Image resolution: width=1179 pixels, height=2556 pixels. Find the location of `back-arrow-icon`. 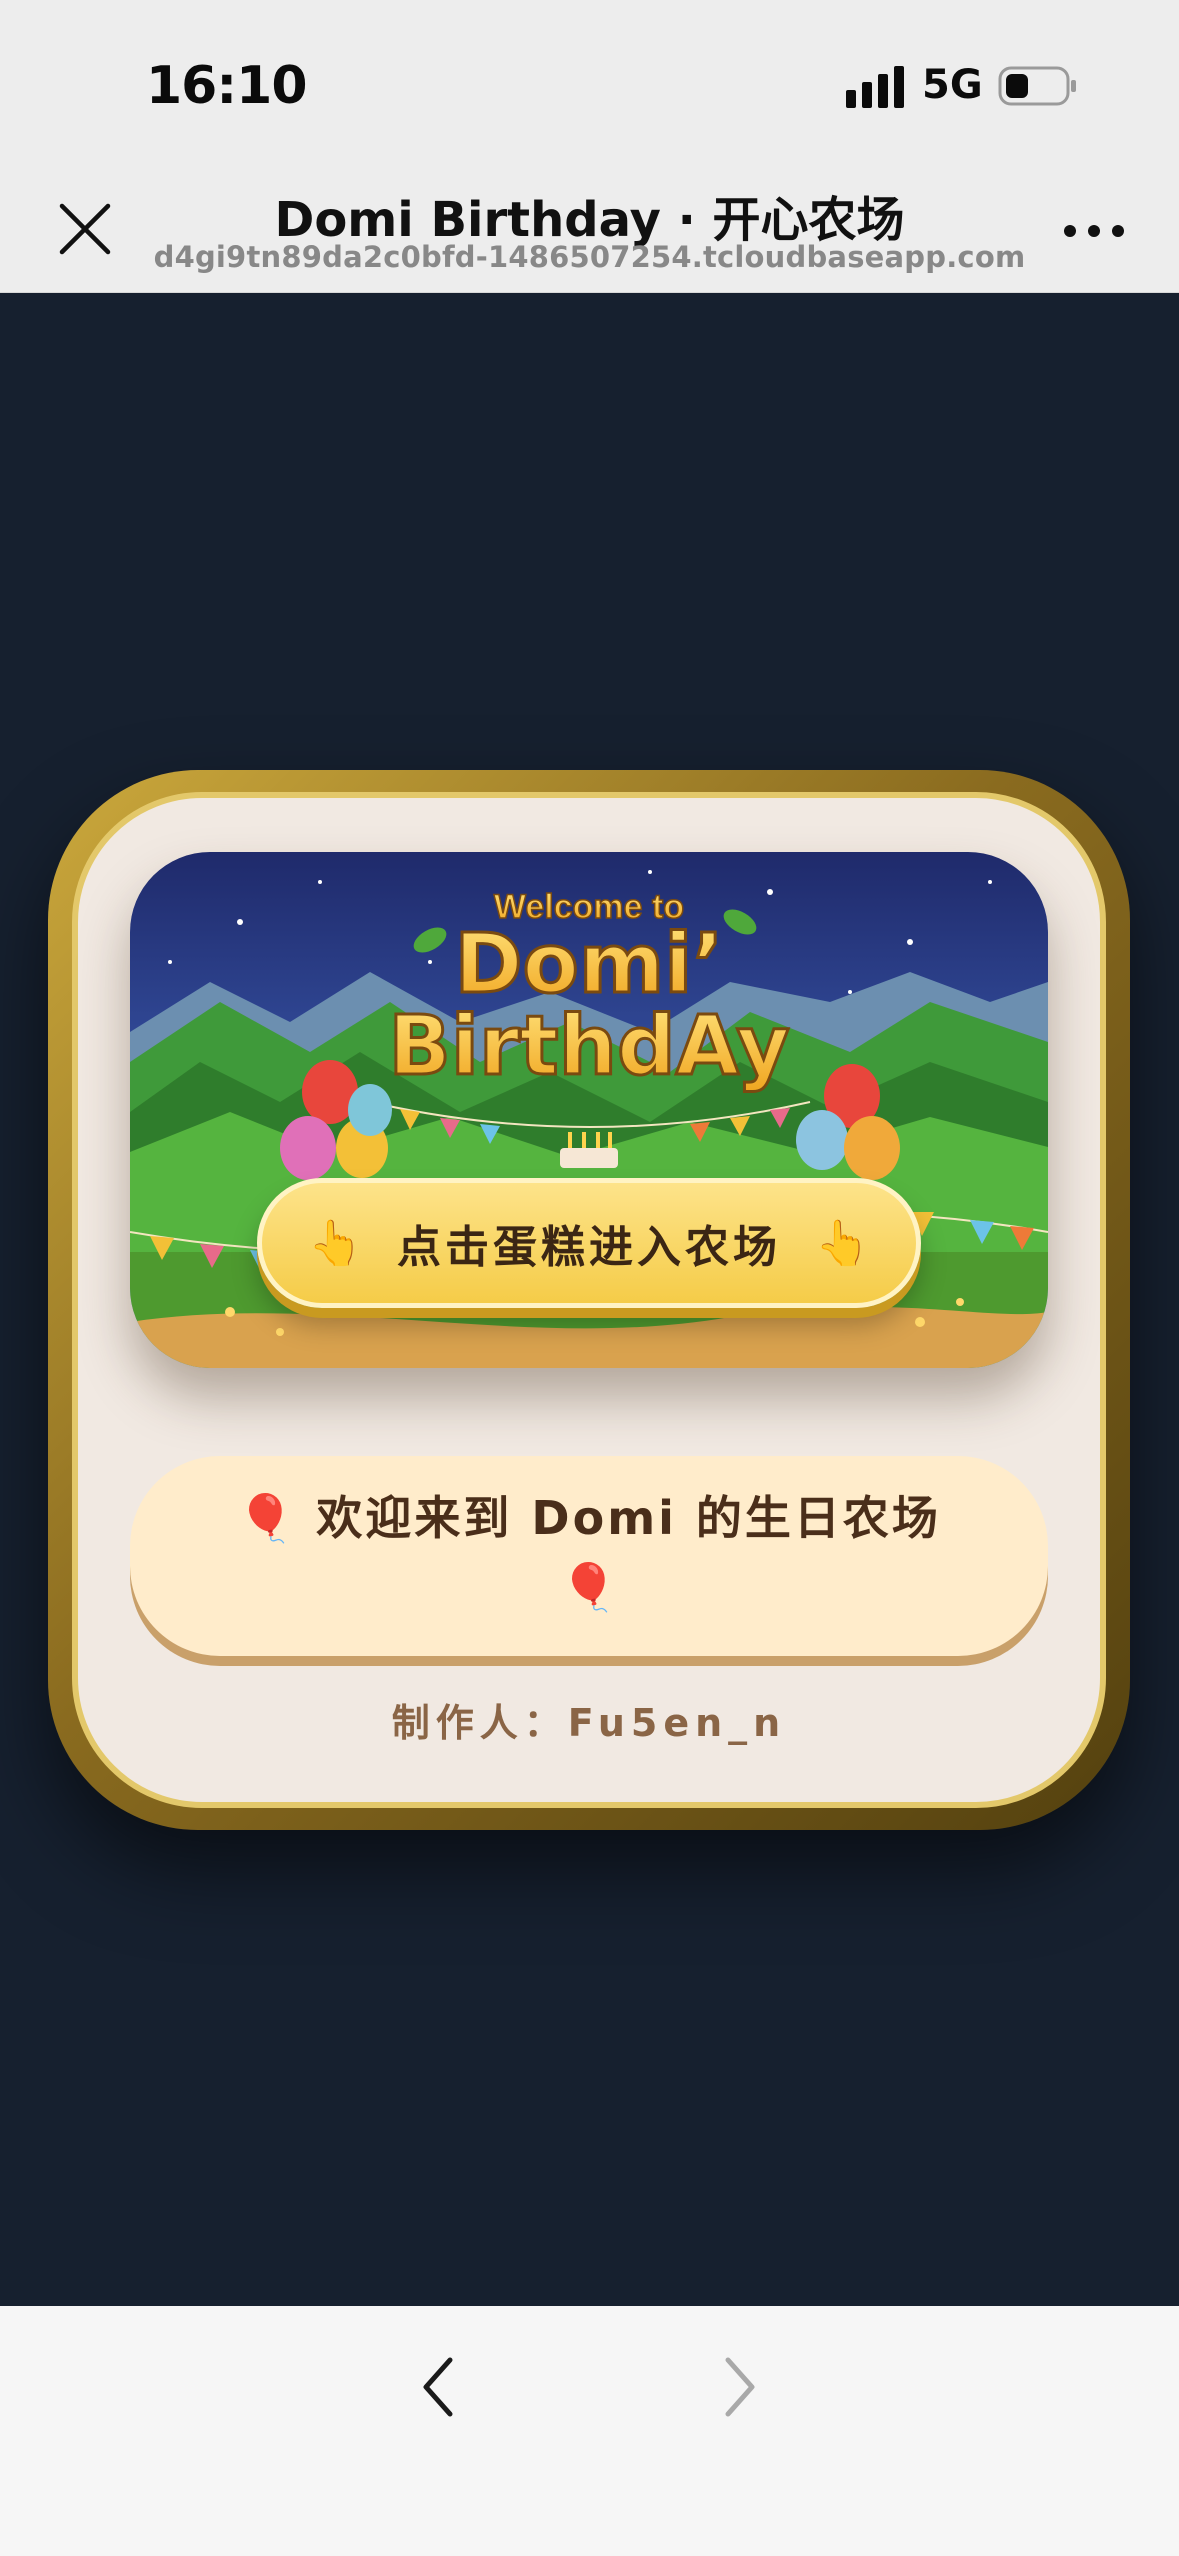

back-arrow-icon is located at coordinates (438, 2387).